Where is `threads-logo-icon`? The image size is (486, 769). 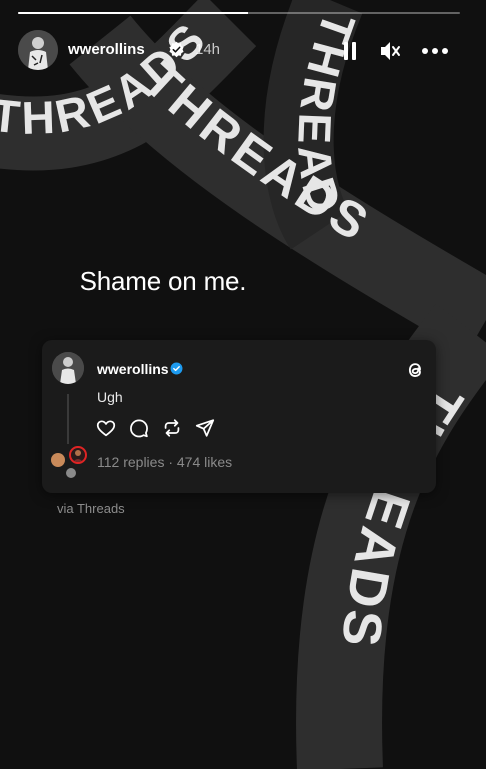 threads-logo-icon is located at coordinates (415, 370).